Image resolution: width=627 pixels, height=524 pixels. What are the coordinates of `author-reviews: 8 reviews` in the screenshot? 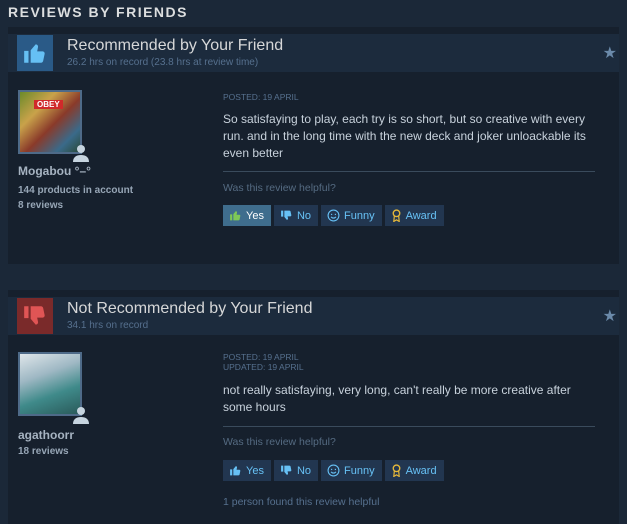 It's located at (40, 205).